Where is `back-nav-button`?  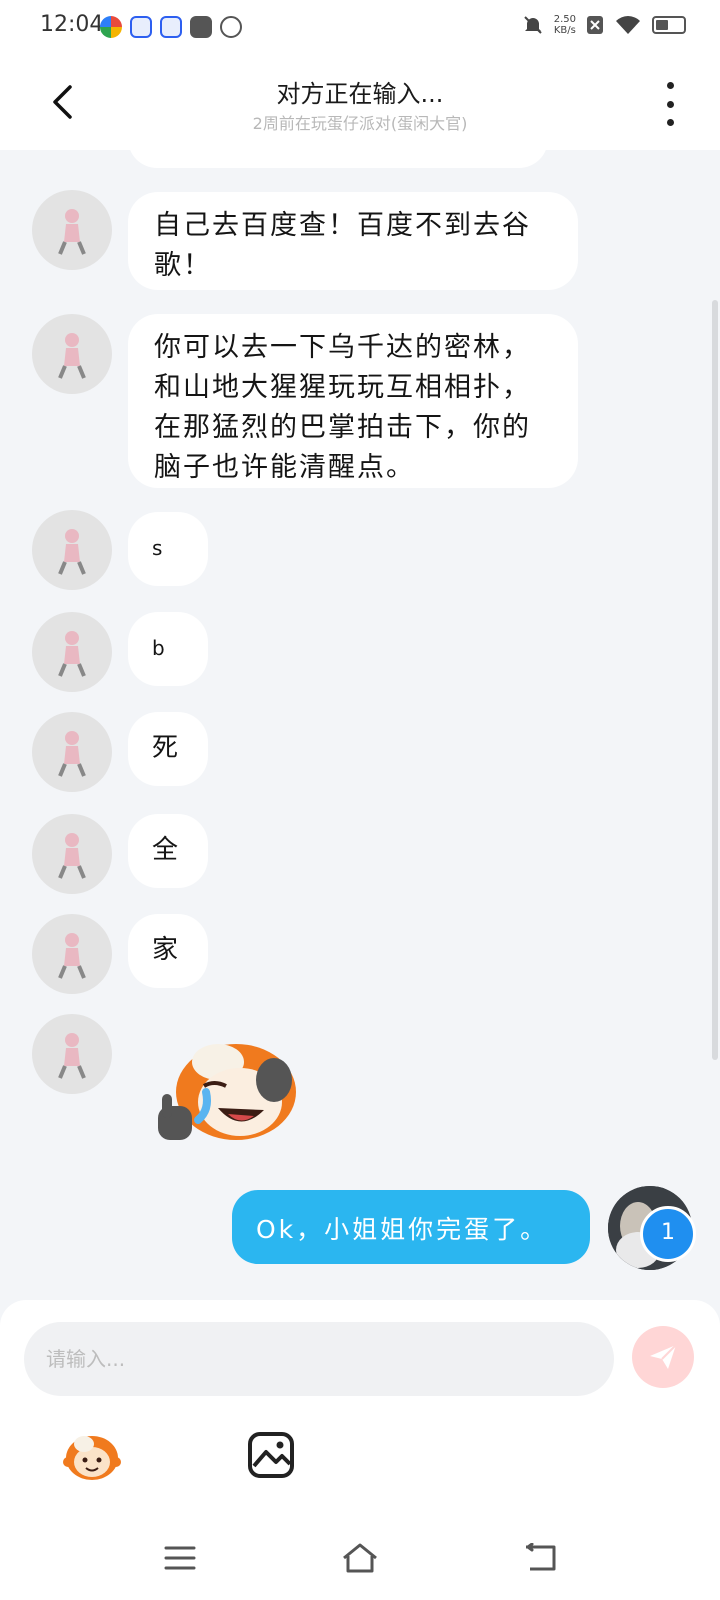
back-nav-button is located at coordinates (540, 1558).